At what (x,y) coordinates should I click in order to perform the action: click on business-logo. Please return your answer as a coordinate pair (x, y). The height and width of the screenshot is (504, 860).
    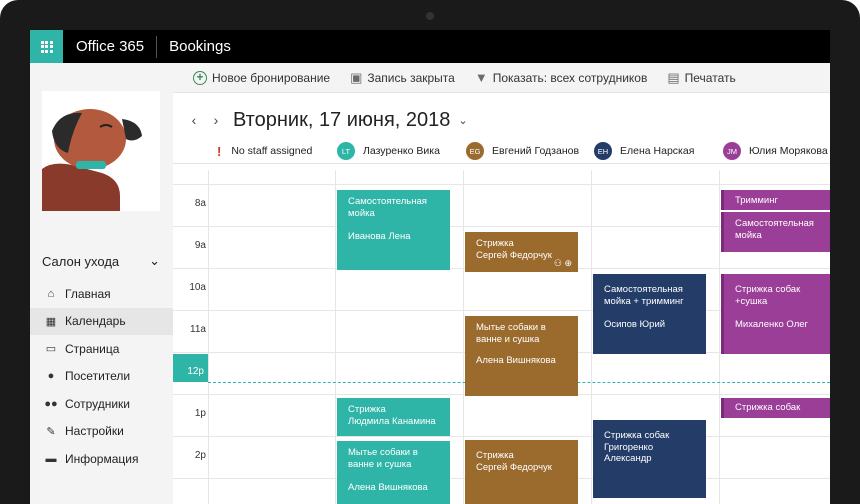
    Looking at the image, I should click on (101, 151).